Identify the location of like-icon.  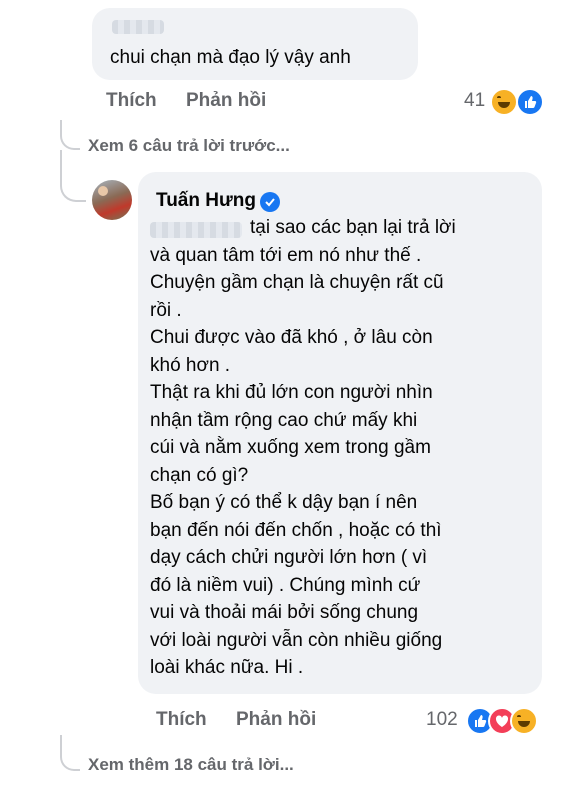
(530, 102).